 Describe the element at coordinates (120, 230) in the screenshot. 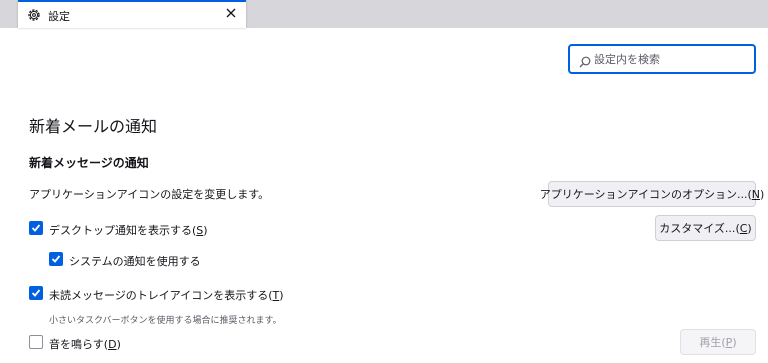

I see `desktop-notify-text: デスクトップ通知を表示する` at that location.